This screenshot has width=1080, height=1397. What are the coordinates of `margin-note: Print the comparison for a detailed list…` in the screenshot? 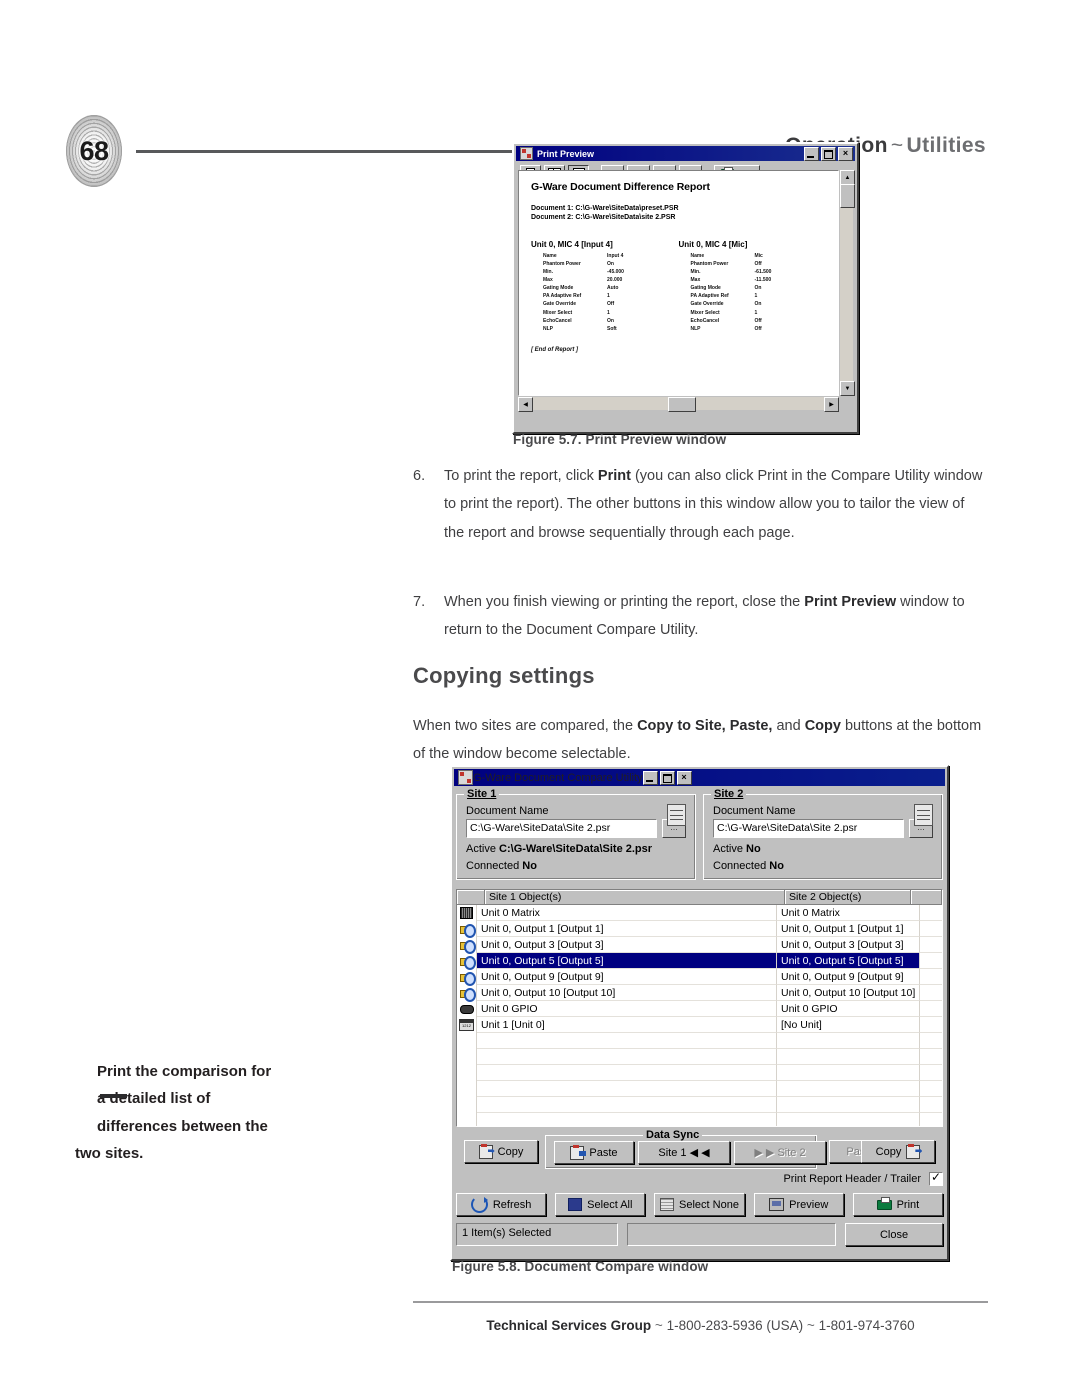 It's located at (230, 1112).